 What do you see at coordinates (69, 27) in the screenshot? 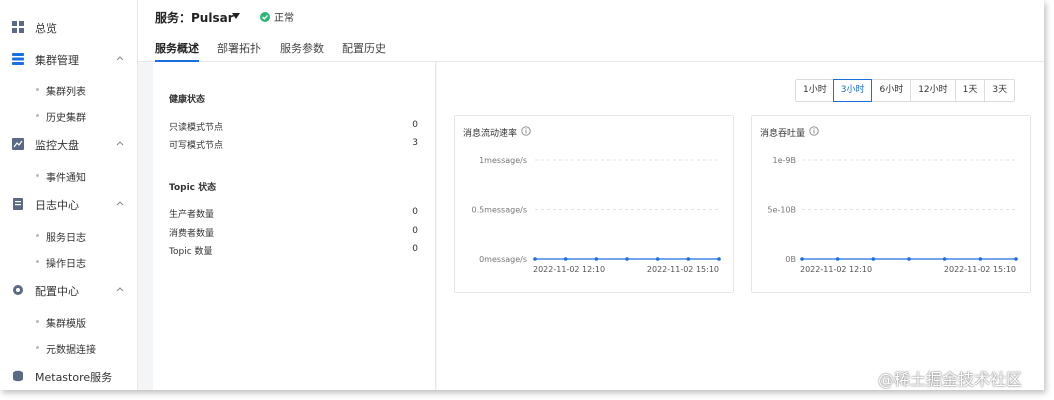
I see `sidebar-item-overview: 总览` at bounding box center [69, 27].